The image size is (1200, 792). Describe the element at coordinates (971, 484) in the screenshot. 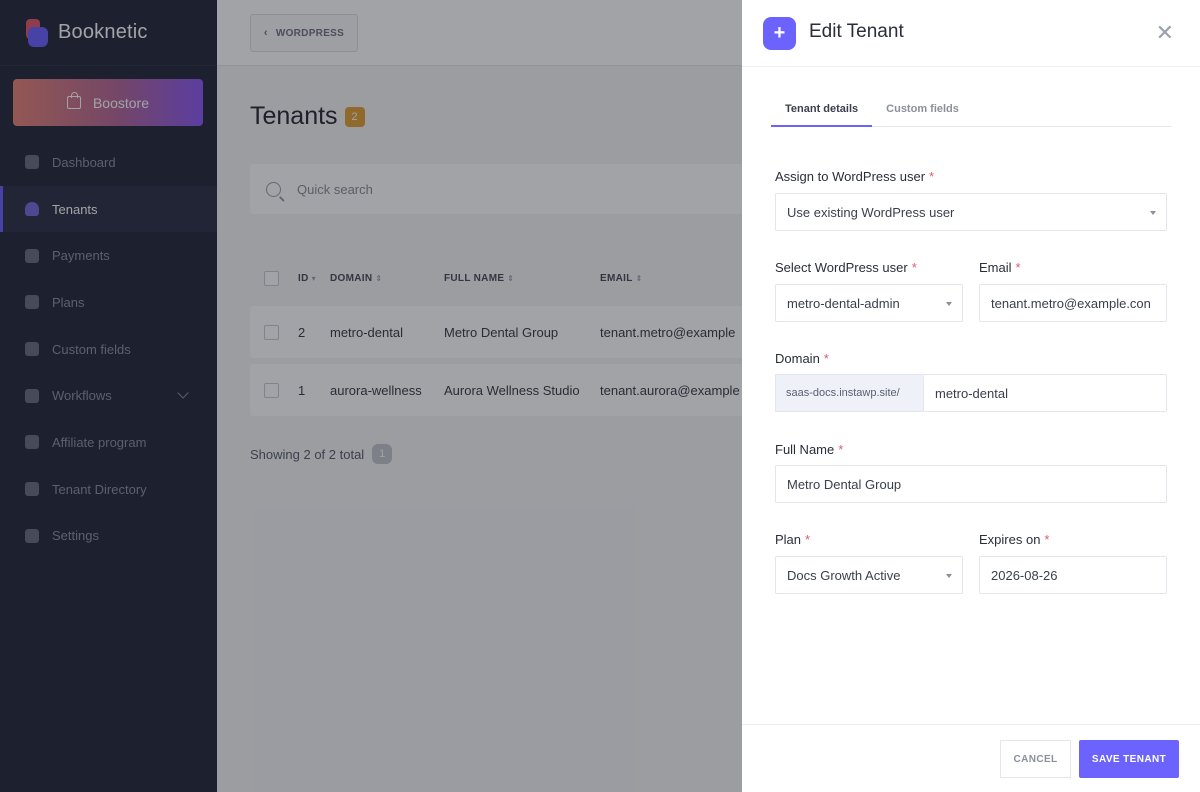

I see `full-name-field: Metro Dental Group` at that location.